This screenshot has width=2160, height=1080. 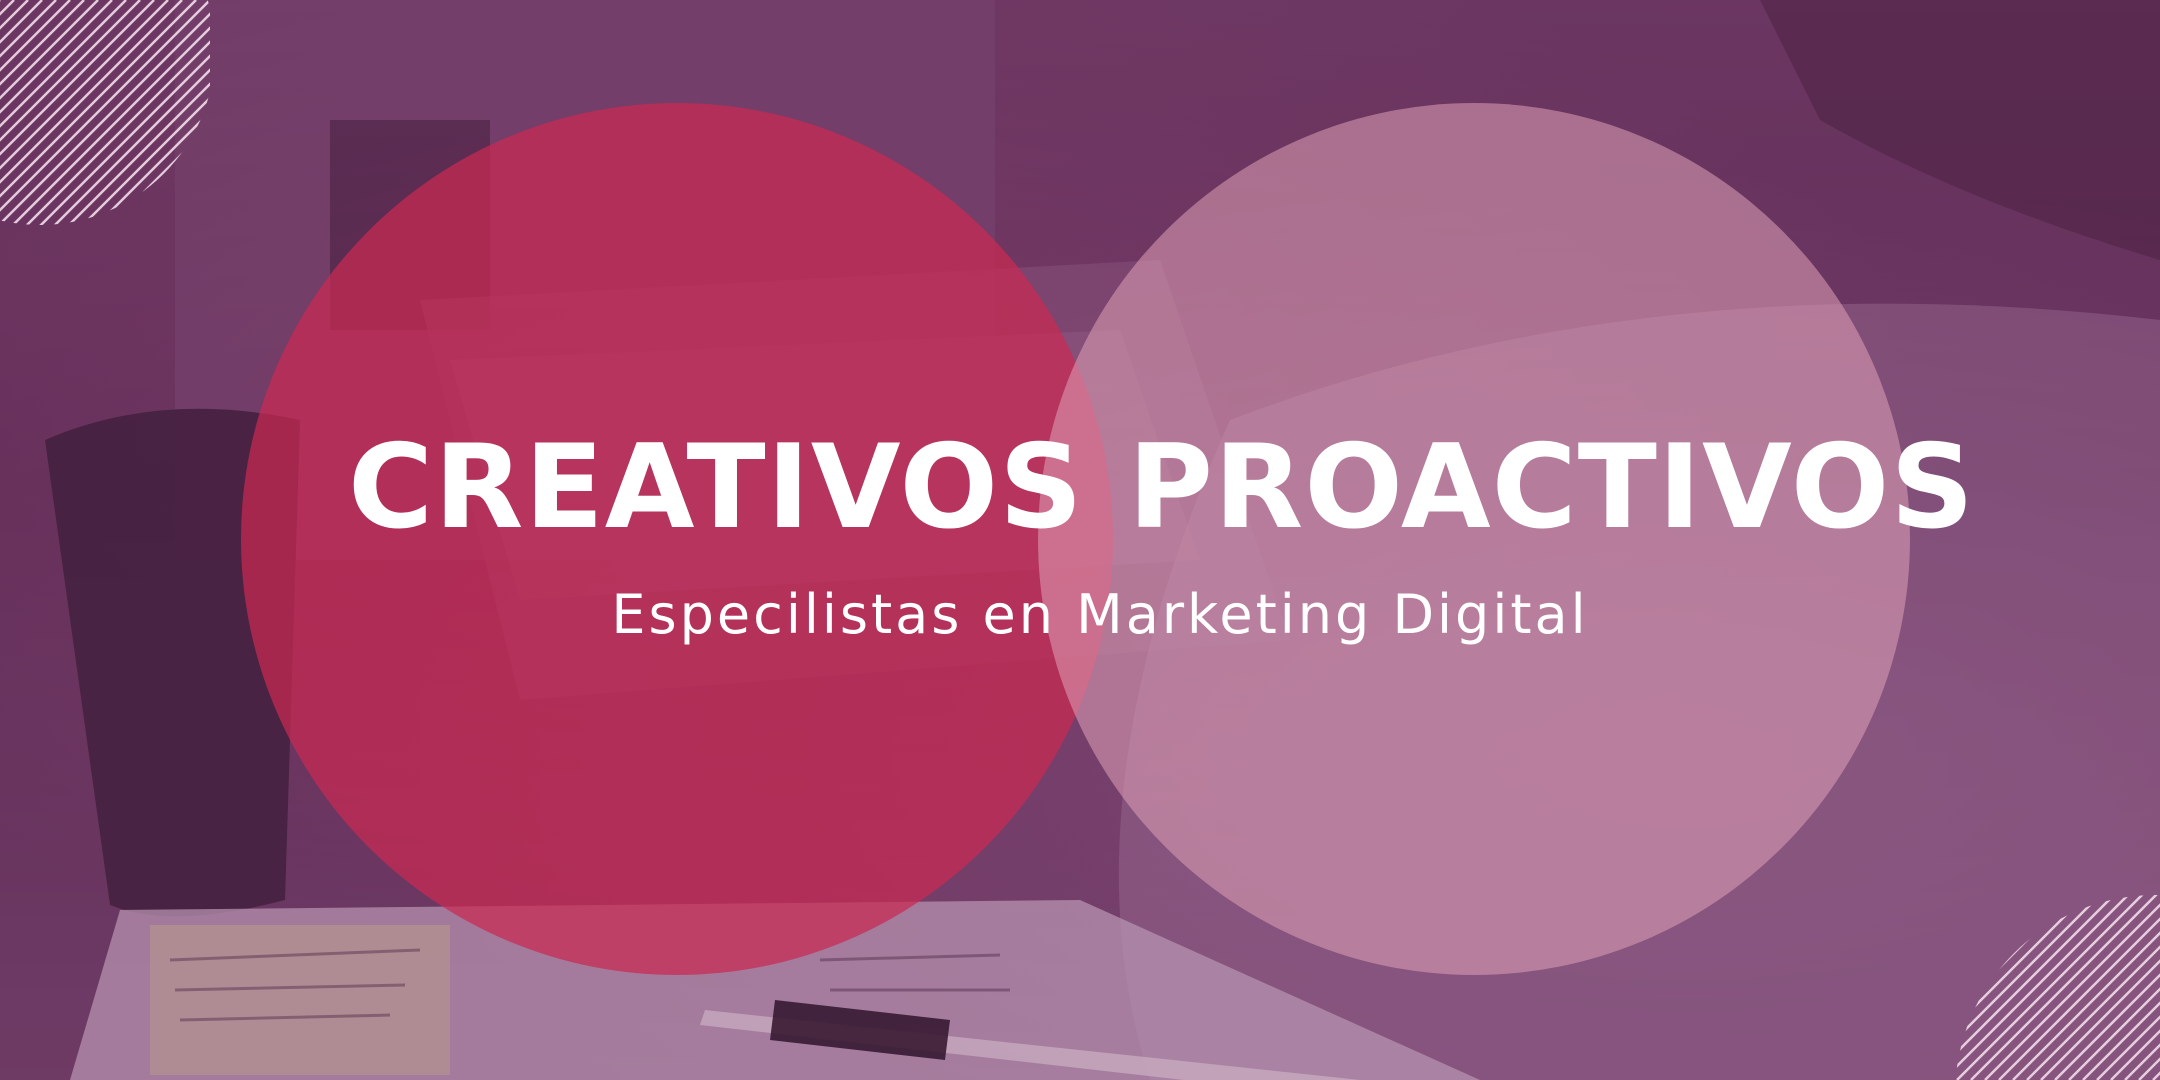 I want to click on headline-creativos: CREATIVOS, so click(x=716, y=487).